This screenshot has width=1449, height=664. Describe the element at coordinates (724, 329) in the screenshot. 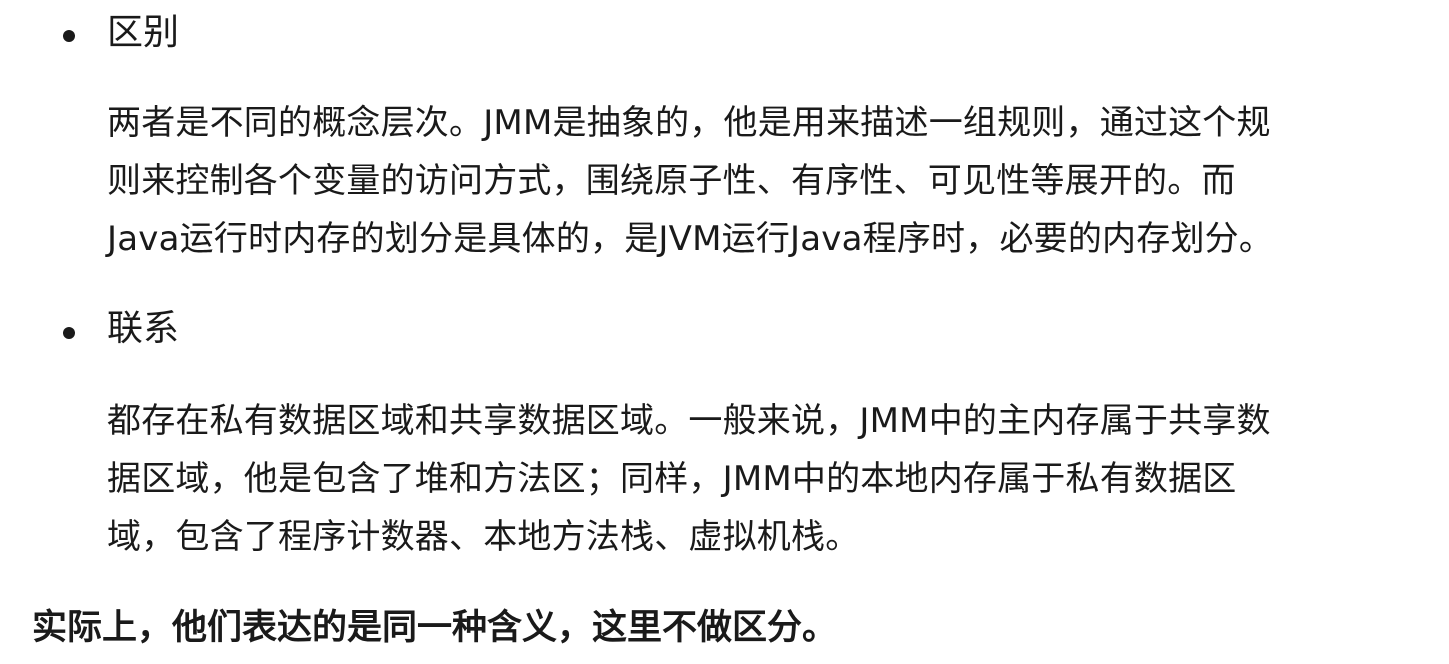

I see `bullet-item-relation: 联系` at that location.